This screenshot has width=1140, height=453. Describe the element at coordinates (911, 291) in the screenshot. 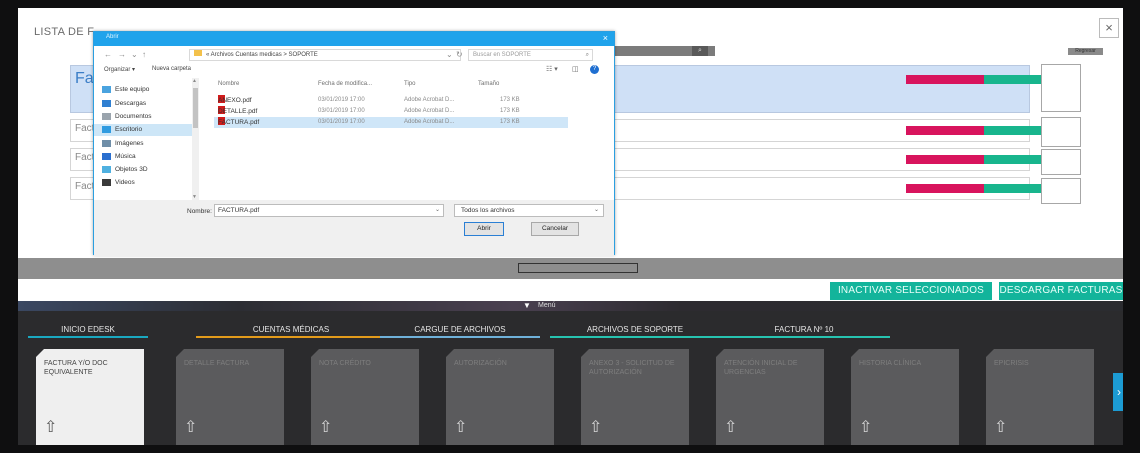

I see `inactivate-selected-button: INACTIVAR SELECCIONADOS` at that location.